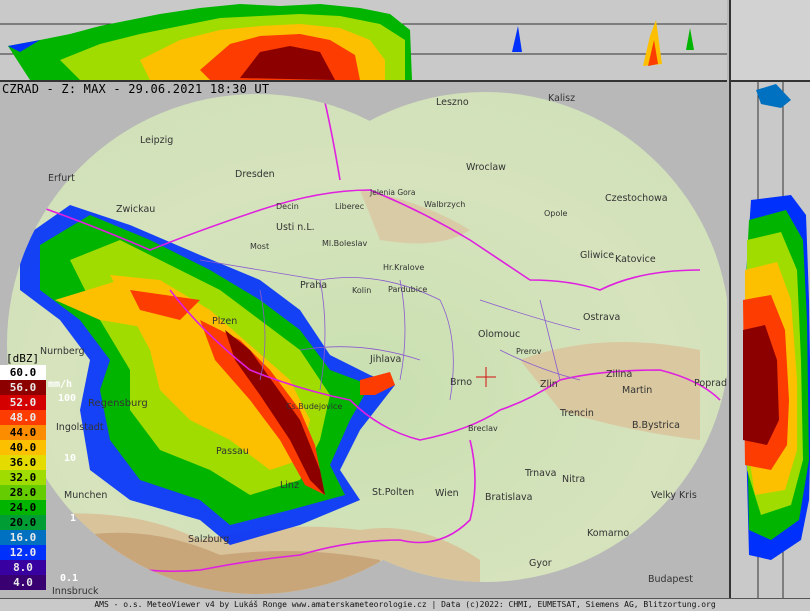  I want to click on city-kolin: Kolin, so click(361, 290).